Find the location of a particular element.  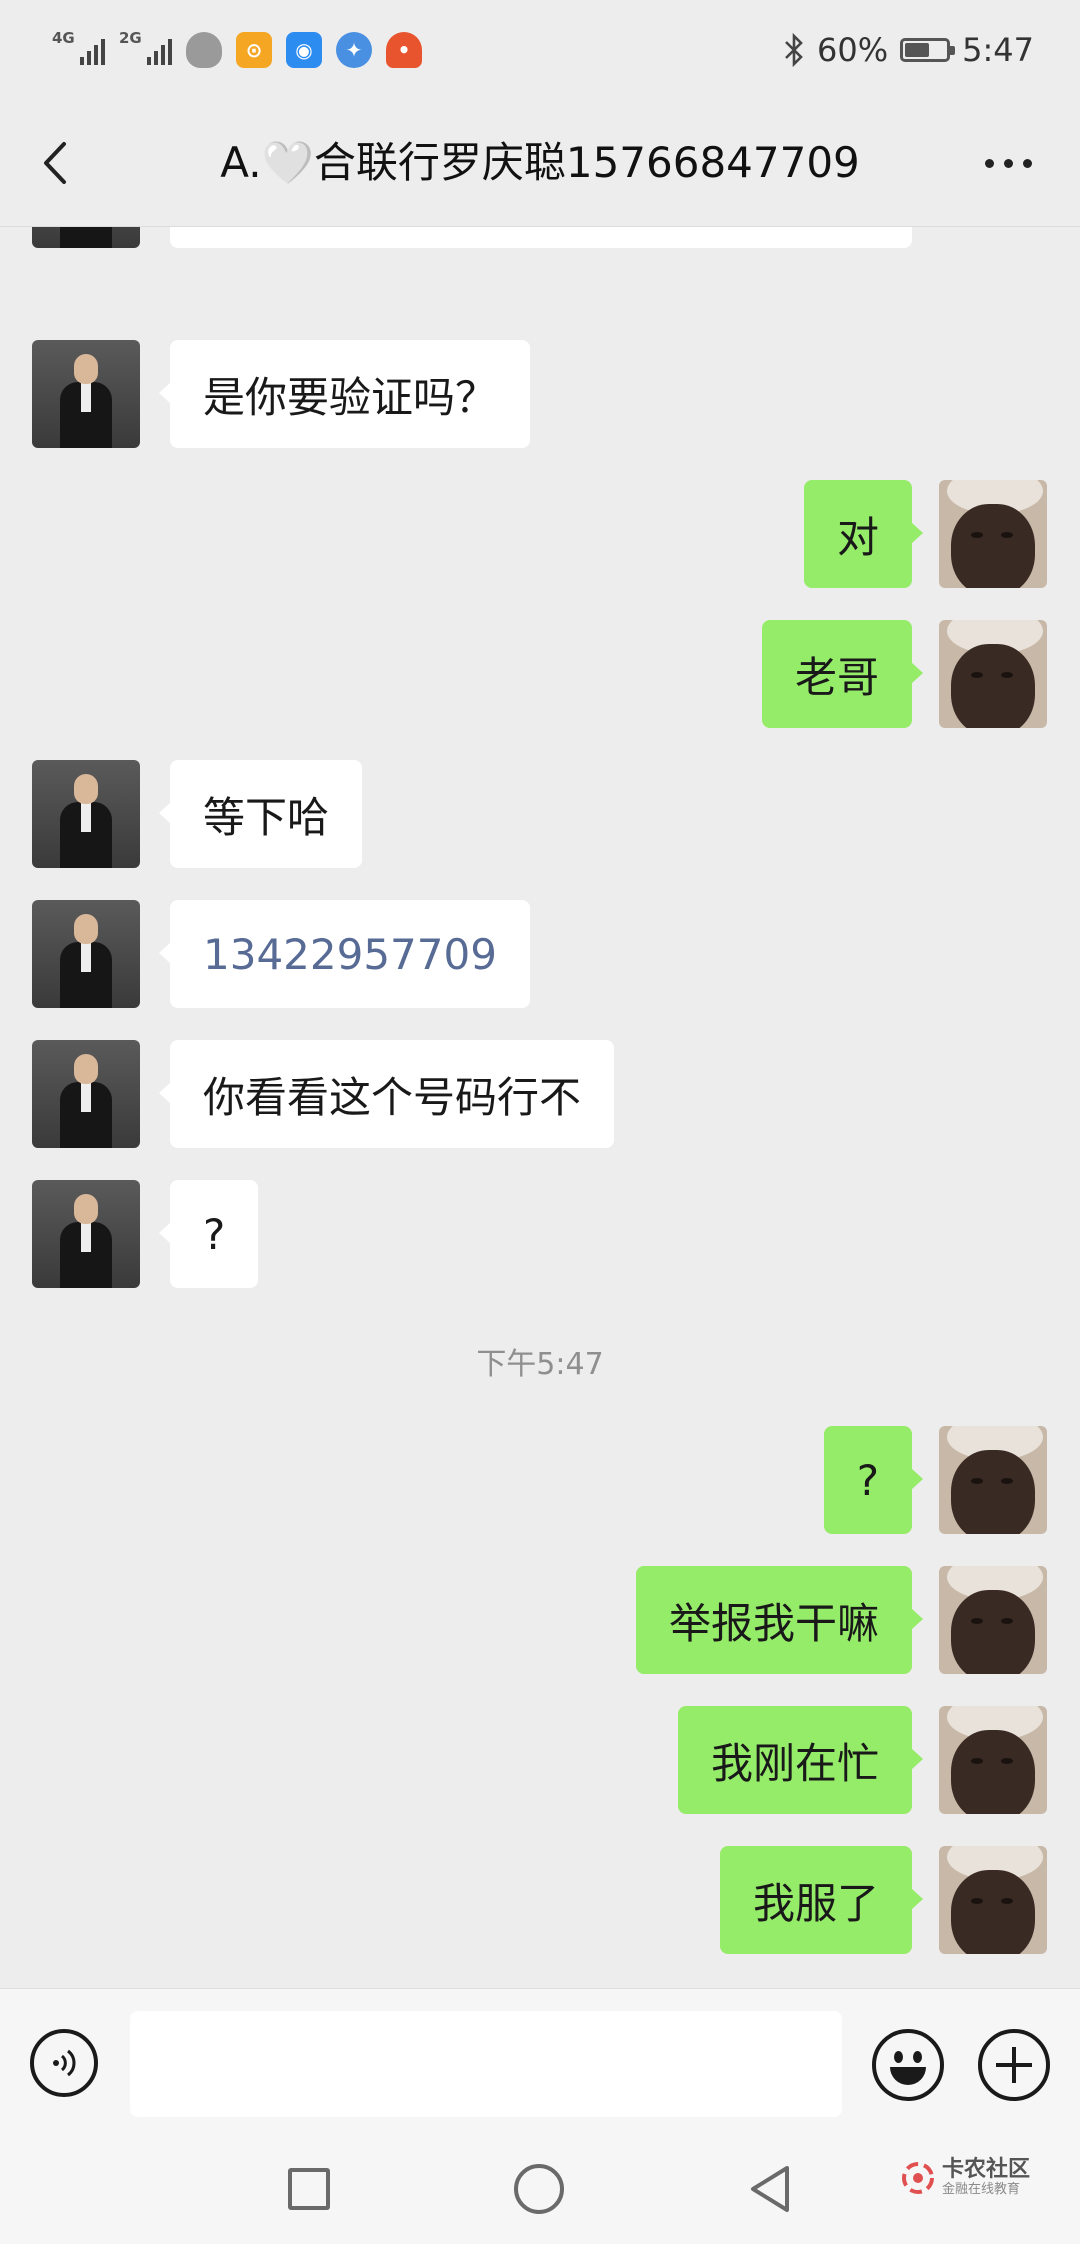

battery-icon is located at coordinates (928, 50).